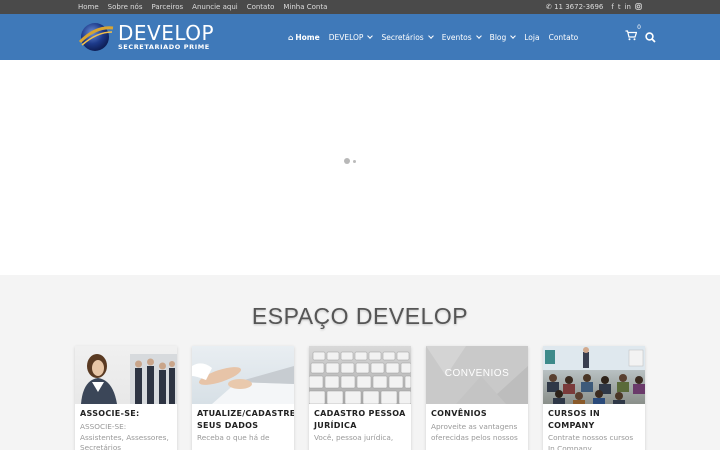 The height and width of the screenshot is (450, 720). I want to click on search-icon, so click(650, 37).